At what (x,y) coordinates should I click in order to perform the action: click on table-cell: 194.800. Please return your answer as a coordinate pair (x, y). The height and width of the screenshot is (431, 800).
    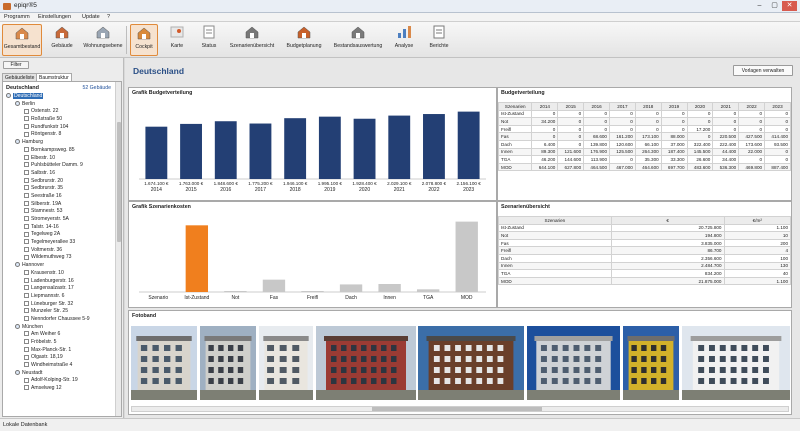
    Looking at the image, I should click on (667, 235).